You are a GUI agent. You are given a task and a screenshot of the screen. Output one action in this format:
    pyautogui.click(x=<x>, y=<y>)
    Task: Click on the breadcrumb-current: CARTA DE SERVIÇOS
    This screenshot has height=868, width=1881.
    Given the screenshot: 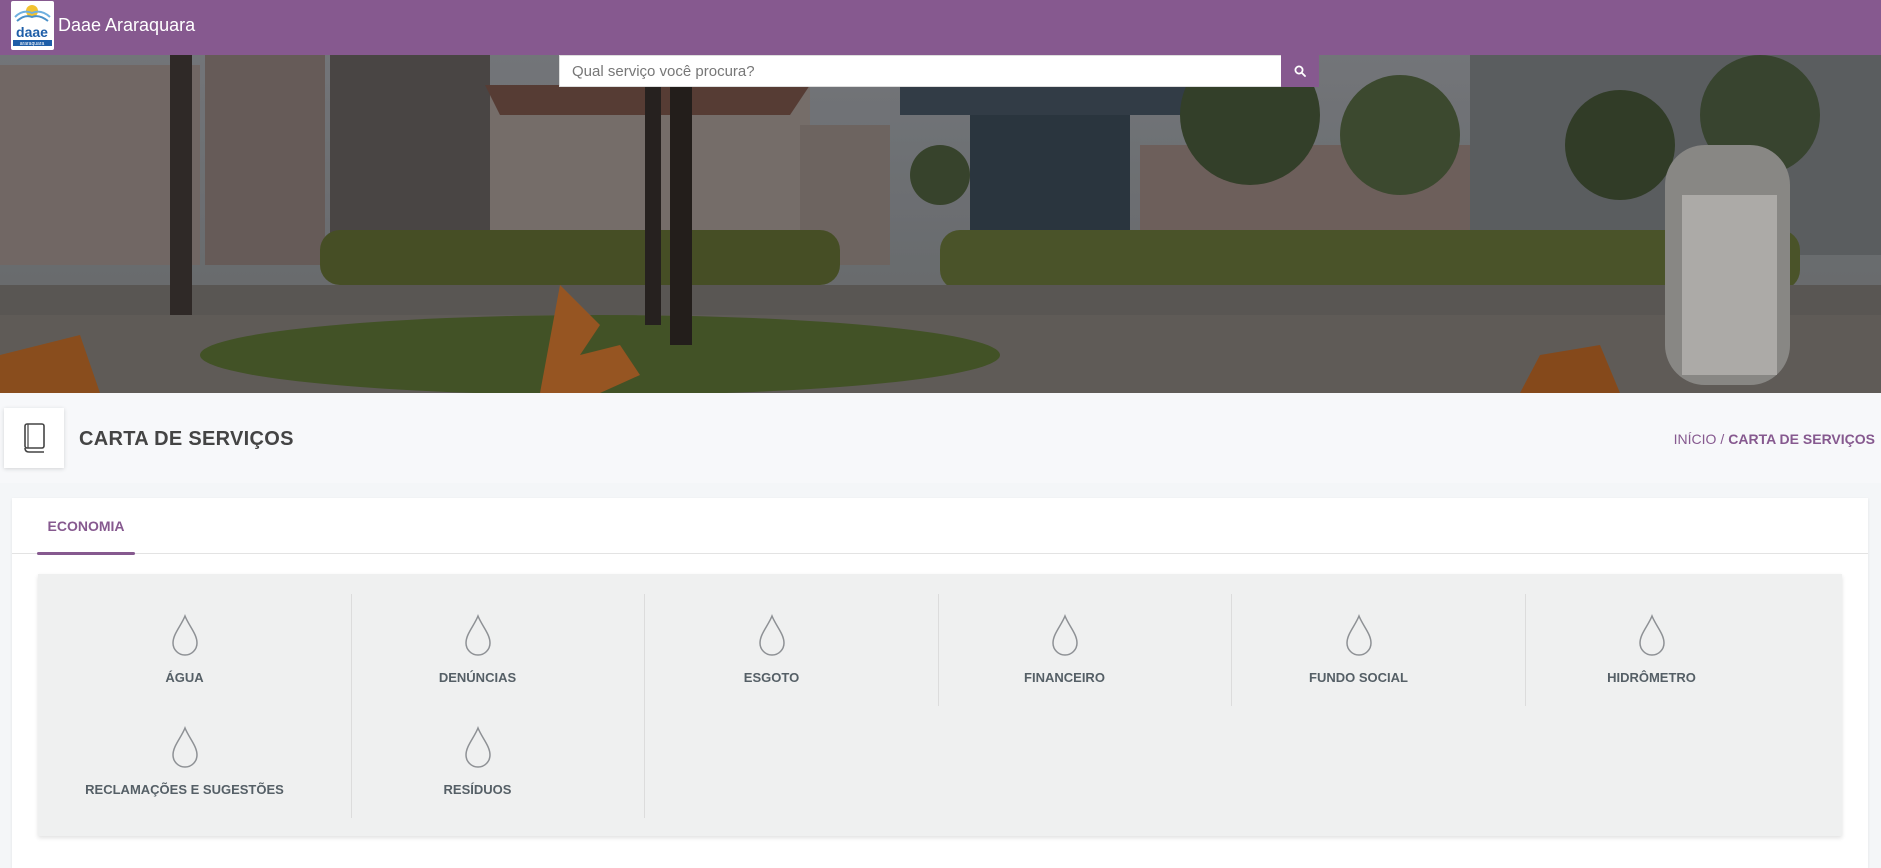 What is the action you would take?
    pyautogui.click(x=1801, y=439)
    